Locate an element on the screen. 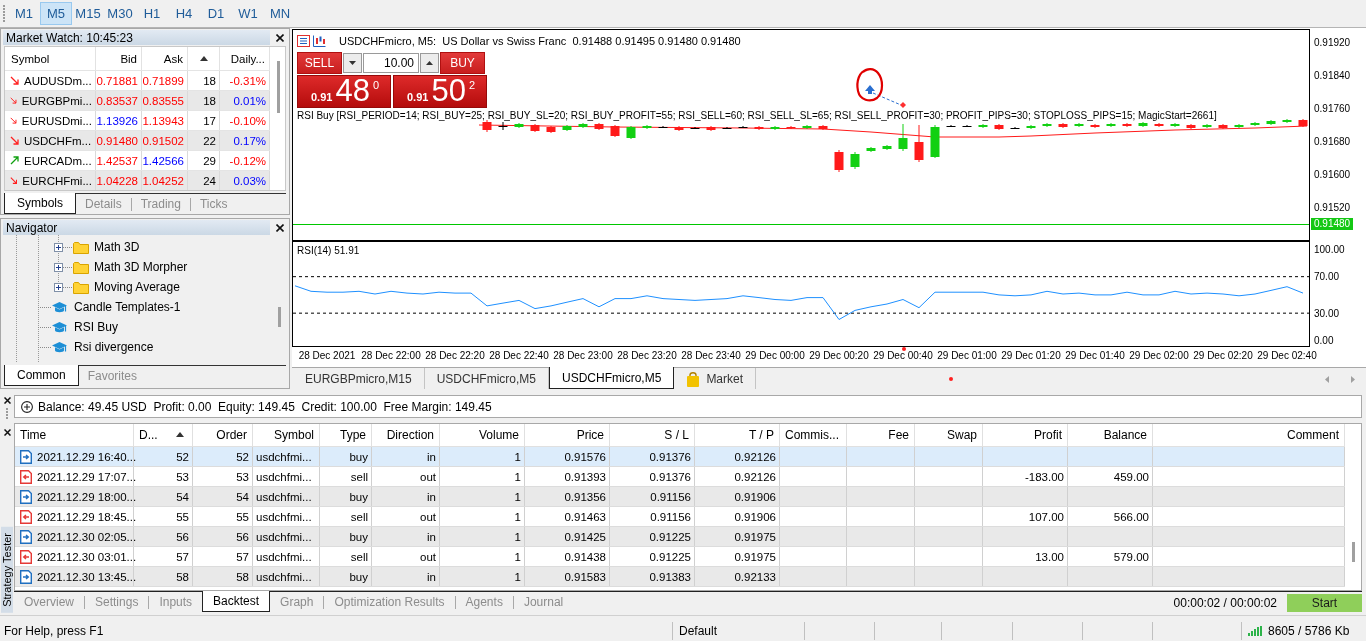 The width and height of the screenshot is (1366, 641). column-header: Direction is located at coordinates (406, 435).